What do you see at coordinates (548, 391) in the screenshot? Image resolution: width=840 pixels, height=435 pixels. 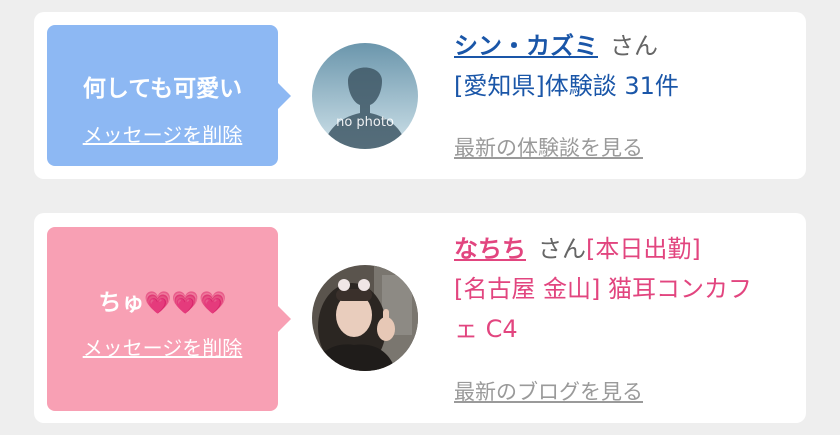 I see `latest-blog-link: 最新のブログを見る` at bounding box center [548, 391].